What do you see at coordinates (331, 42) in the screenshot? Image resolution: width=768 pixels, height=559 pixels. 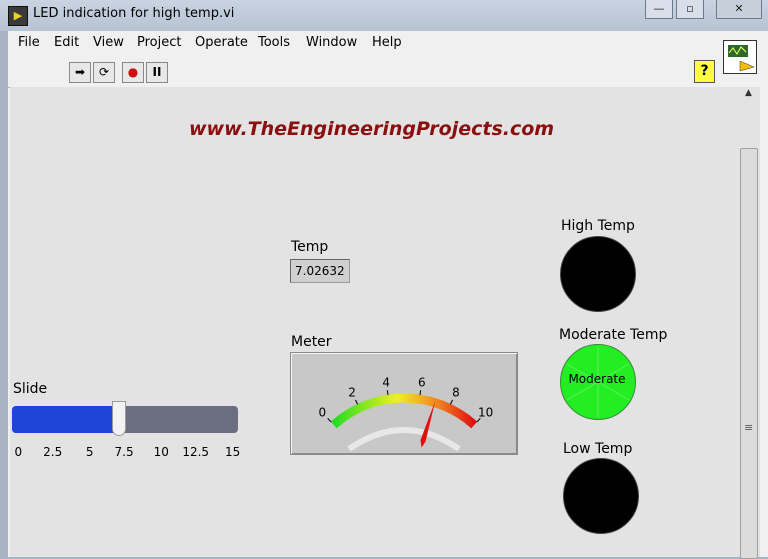 I see `menu-window: Window` at bounding box center [331, 42].